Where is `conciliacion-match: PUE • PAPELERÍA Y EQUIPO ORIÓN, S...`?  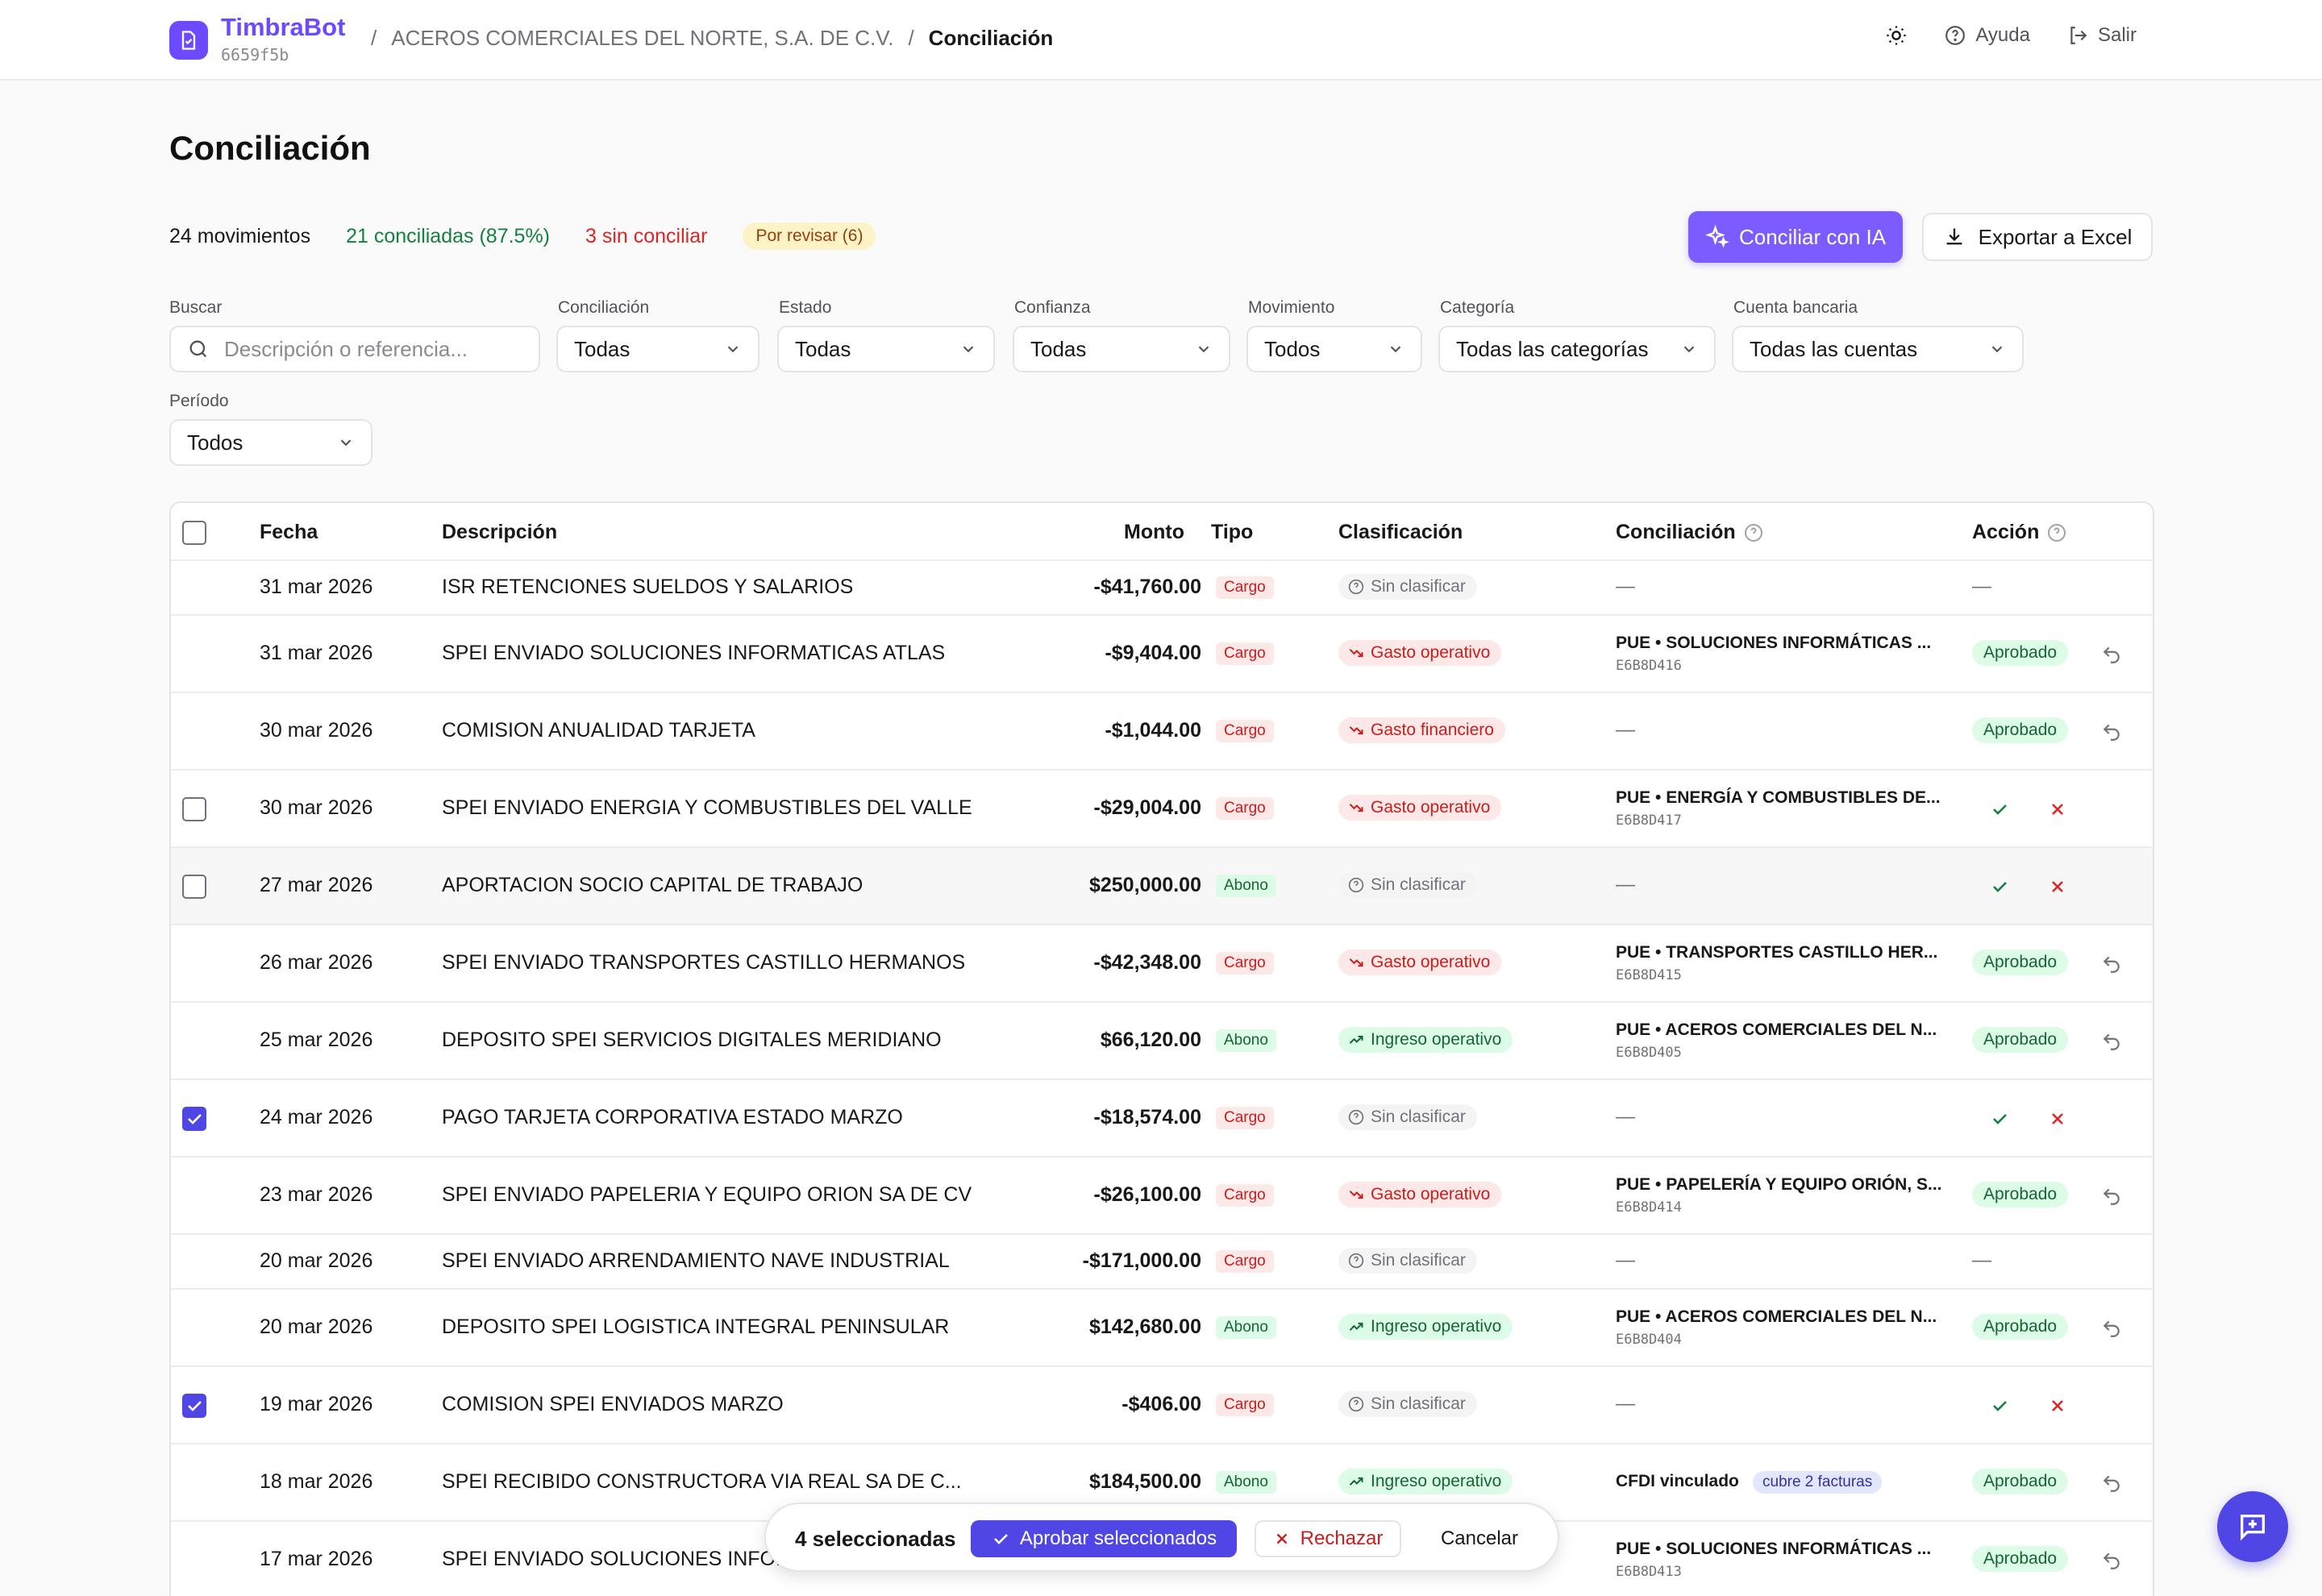
conciliacion-match: PUE • PAPELERÍA Y EQUIPO ORIÓN, S... is located at coordinates (1779, 1185).